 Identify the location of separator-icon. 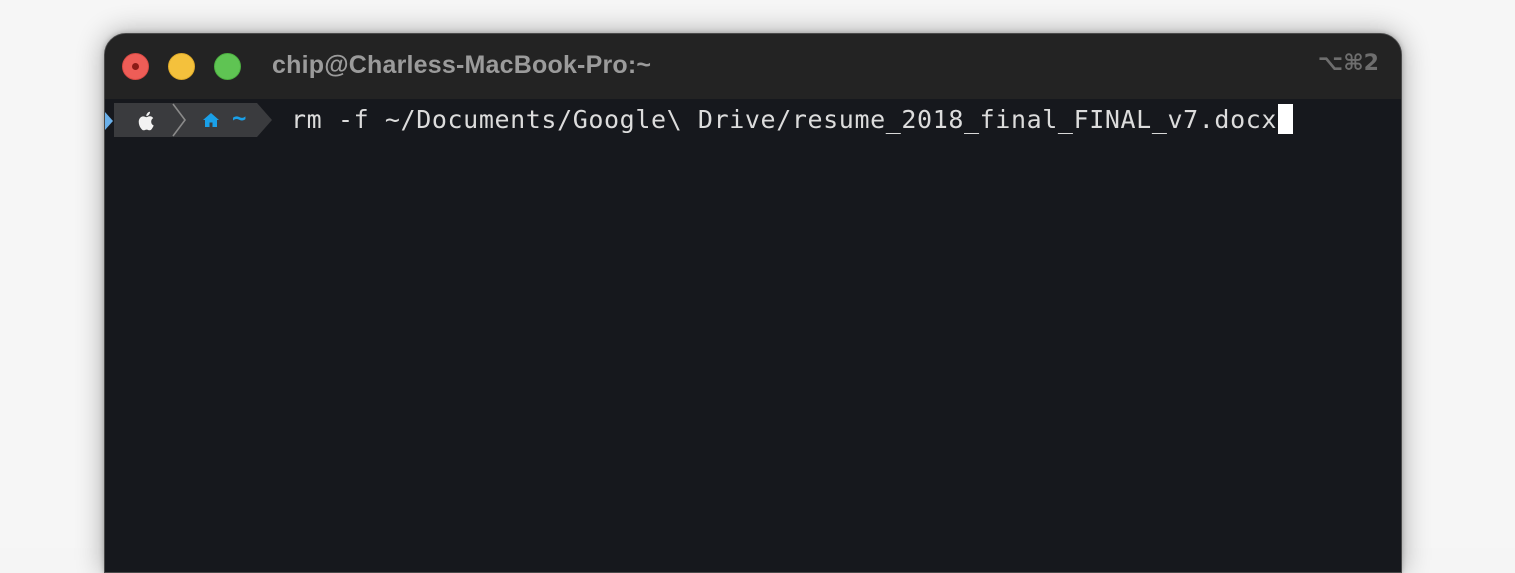
(179, 120).